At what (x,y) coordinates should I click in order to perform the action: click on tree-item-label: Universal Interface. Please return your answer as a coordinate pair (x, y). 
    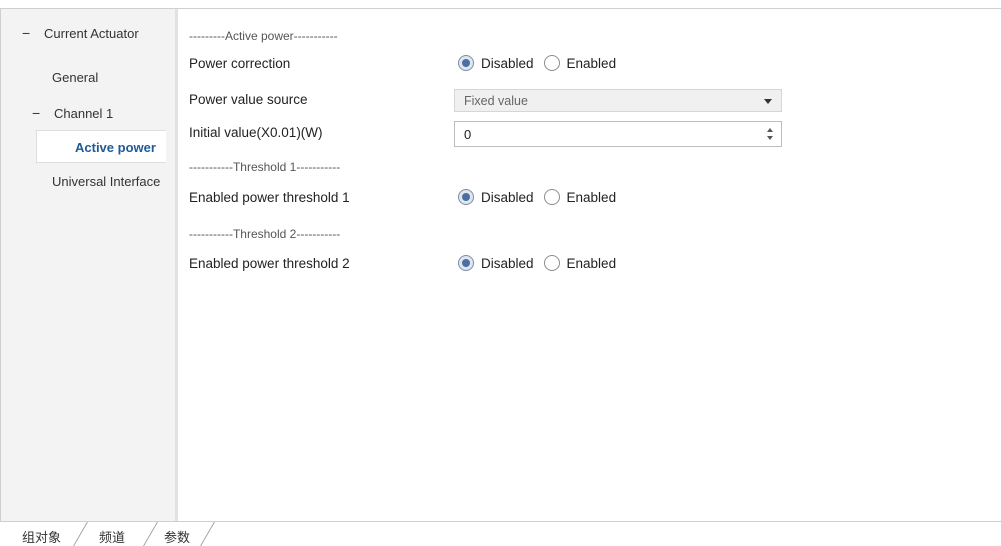
    Looking at the image, I should click on (106, 181).